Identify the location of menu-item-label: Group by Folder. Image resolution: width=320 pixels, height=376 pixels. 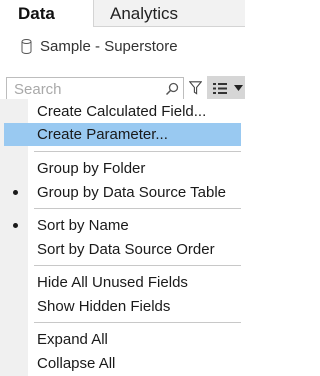
(91, 168).